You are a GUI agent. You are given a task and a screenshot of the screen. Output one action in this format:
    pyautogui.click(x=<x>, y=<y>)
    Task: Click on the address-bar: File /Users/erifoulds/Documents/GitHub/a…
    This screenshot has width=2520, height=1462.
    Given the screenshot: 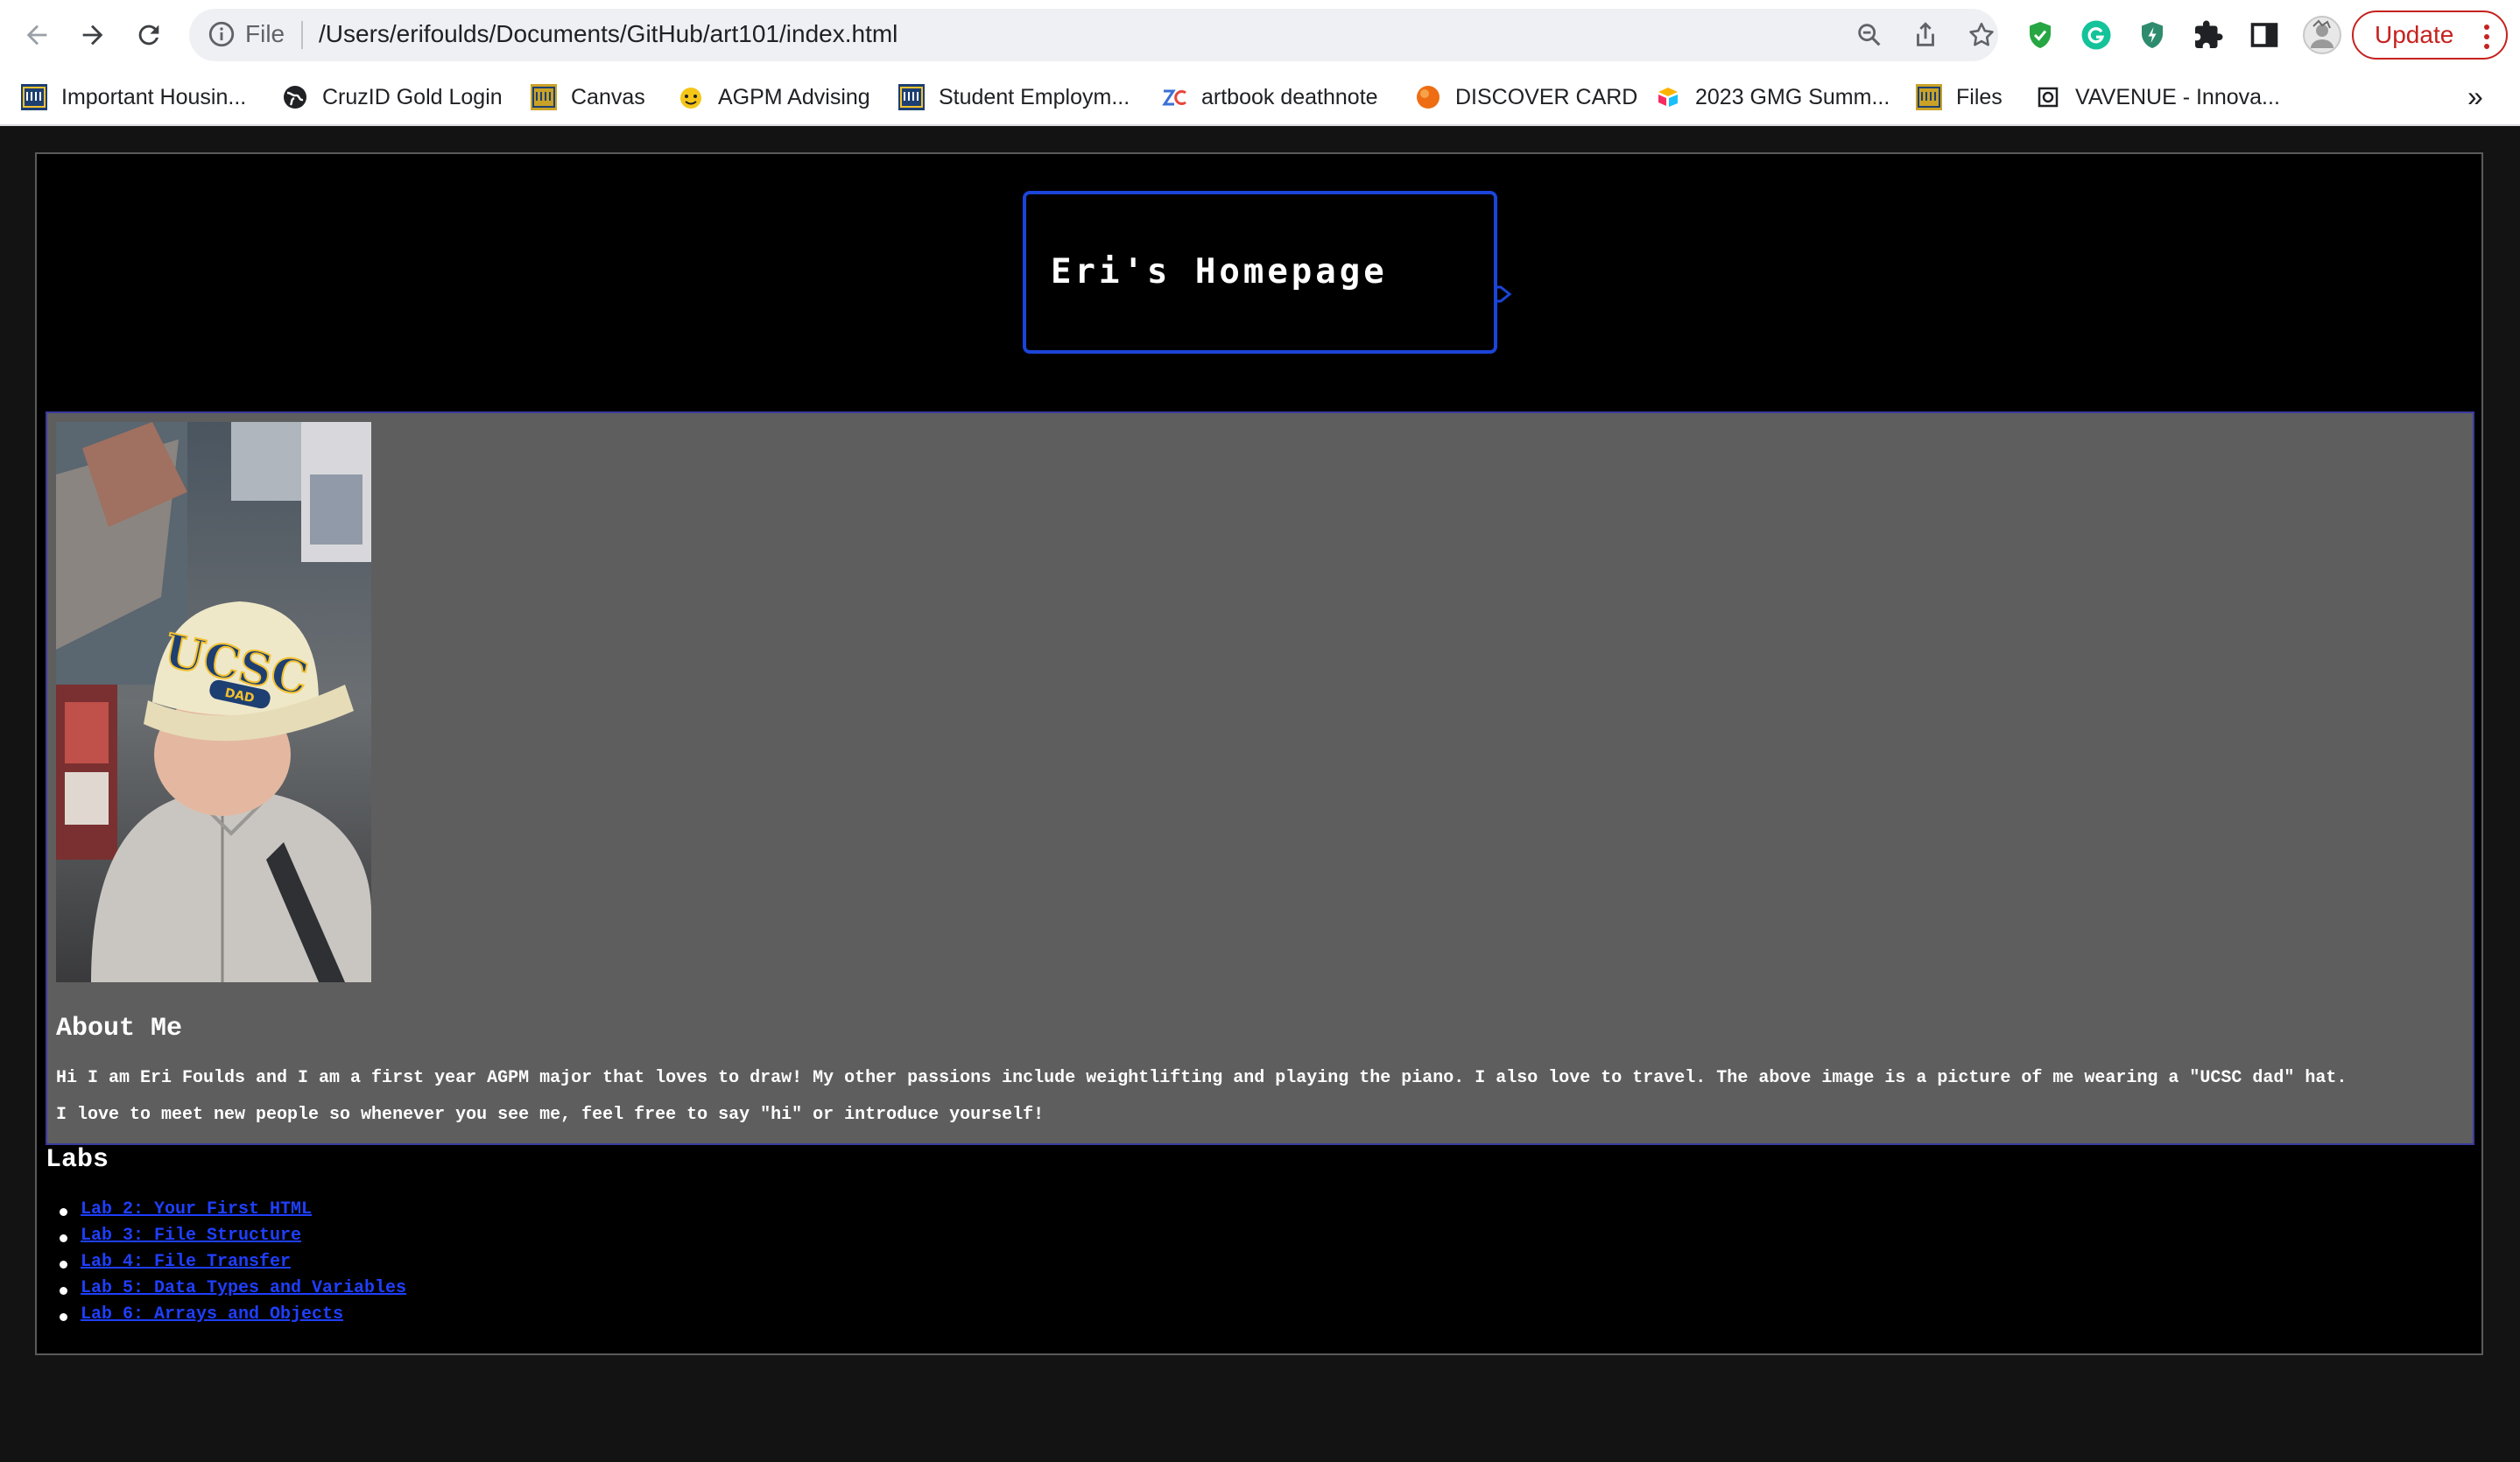 What is the action you would take?
    pyautogui.click(x=1093, y=35)
    